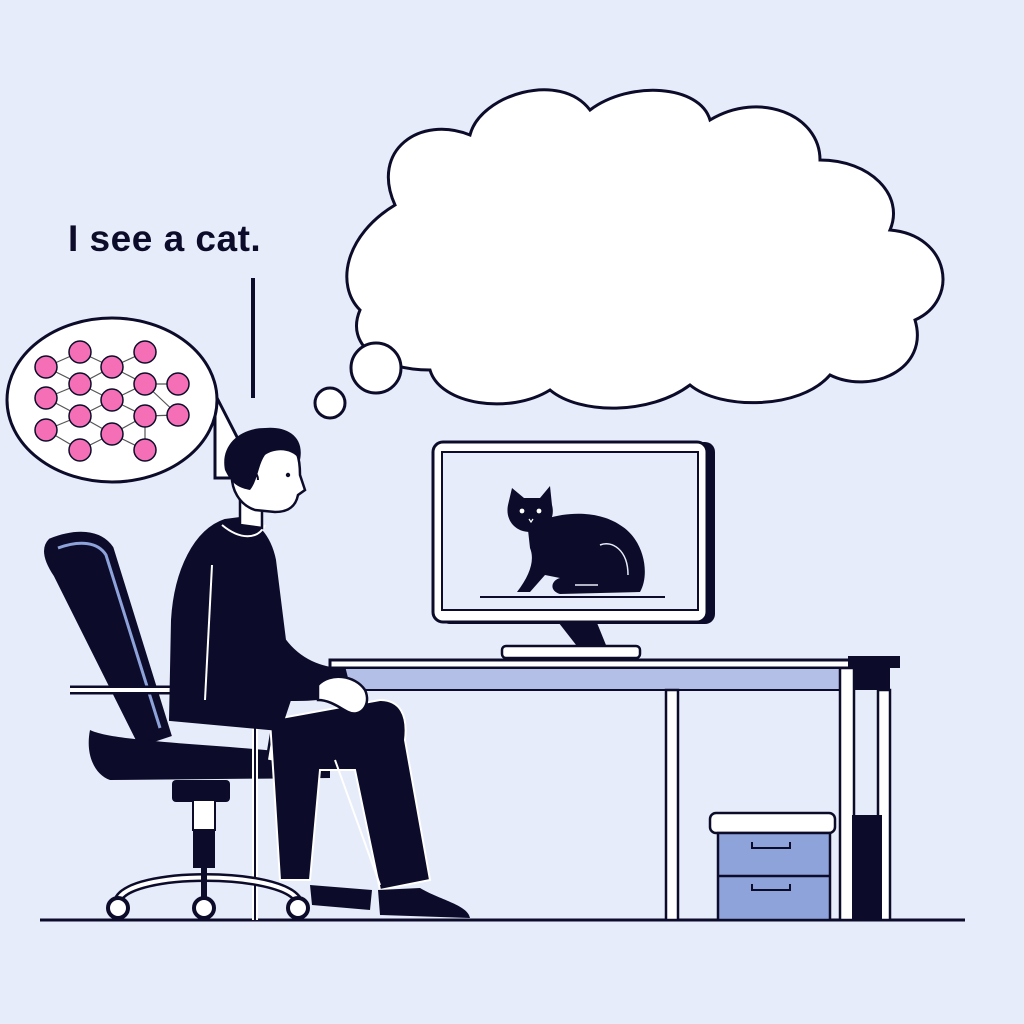 The width and height of the screenshot is (1024, 1024). Describe the element at coordinates (376, 368) in the screenshot. I see `thought-bubble-large` at that location.